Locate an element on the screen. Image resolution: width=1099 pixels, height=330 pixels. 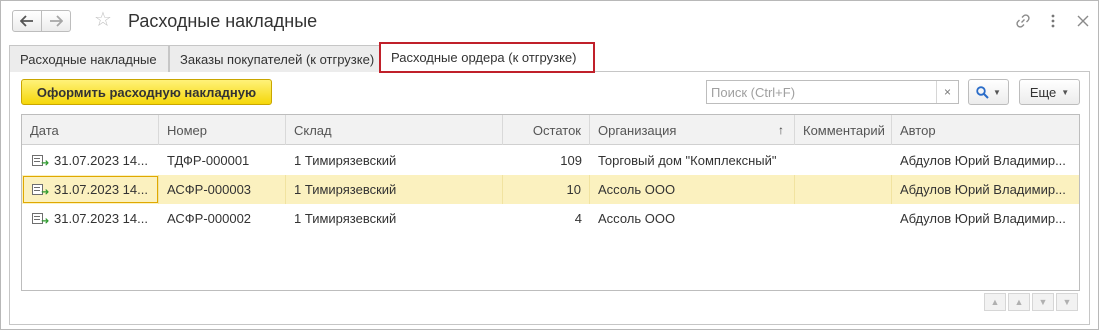
search-icon is located at coordinates (982, 92).